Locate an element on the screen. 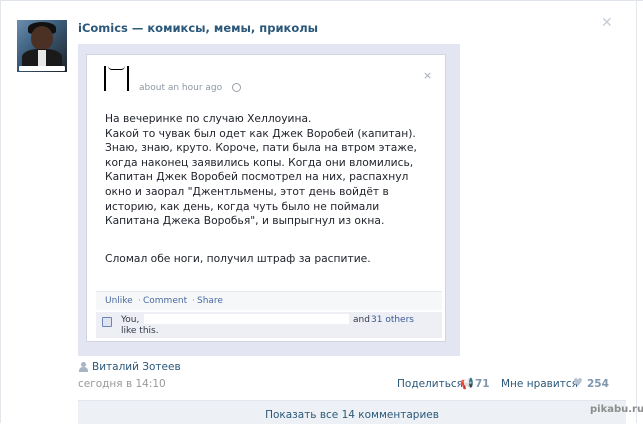 The height and width of the screenshot is (424, 643). fb-likes-bar: You, and 31 others like this. is located at coordinates (269, 325).